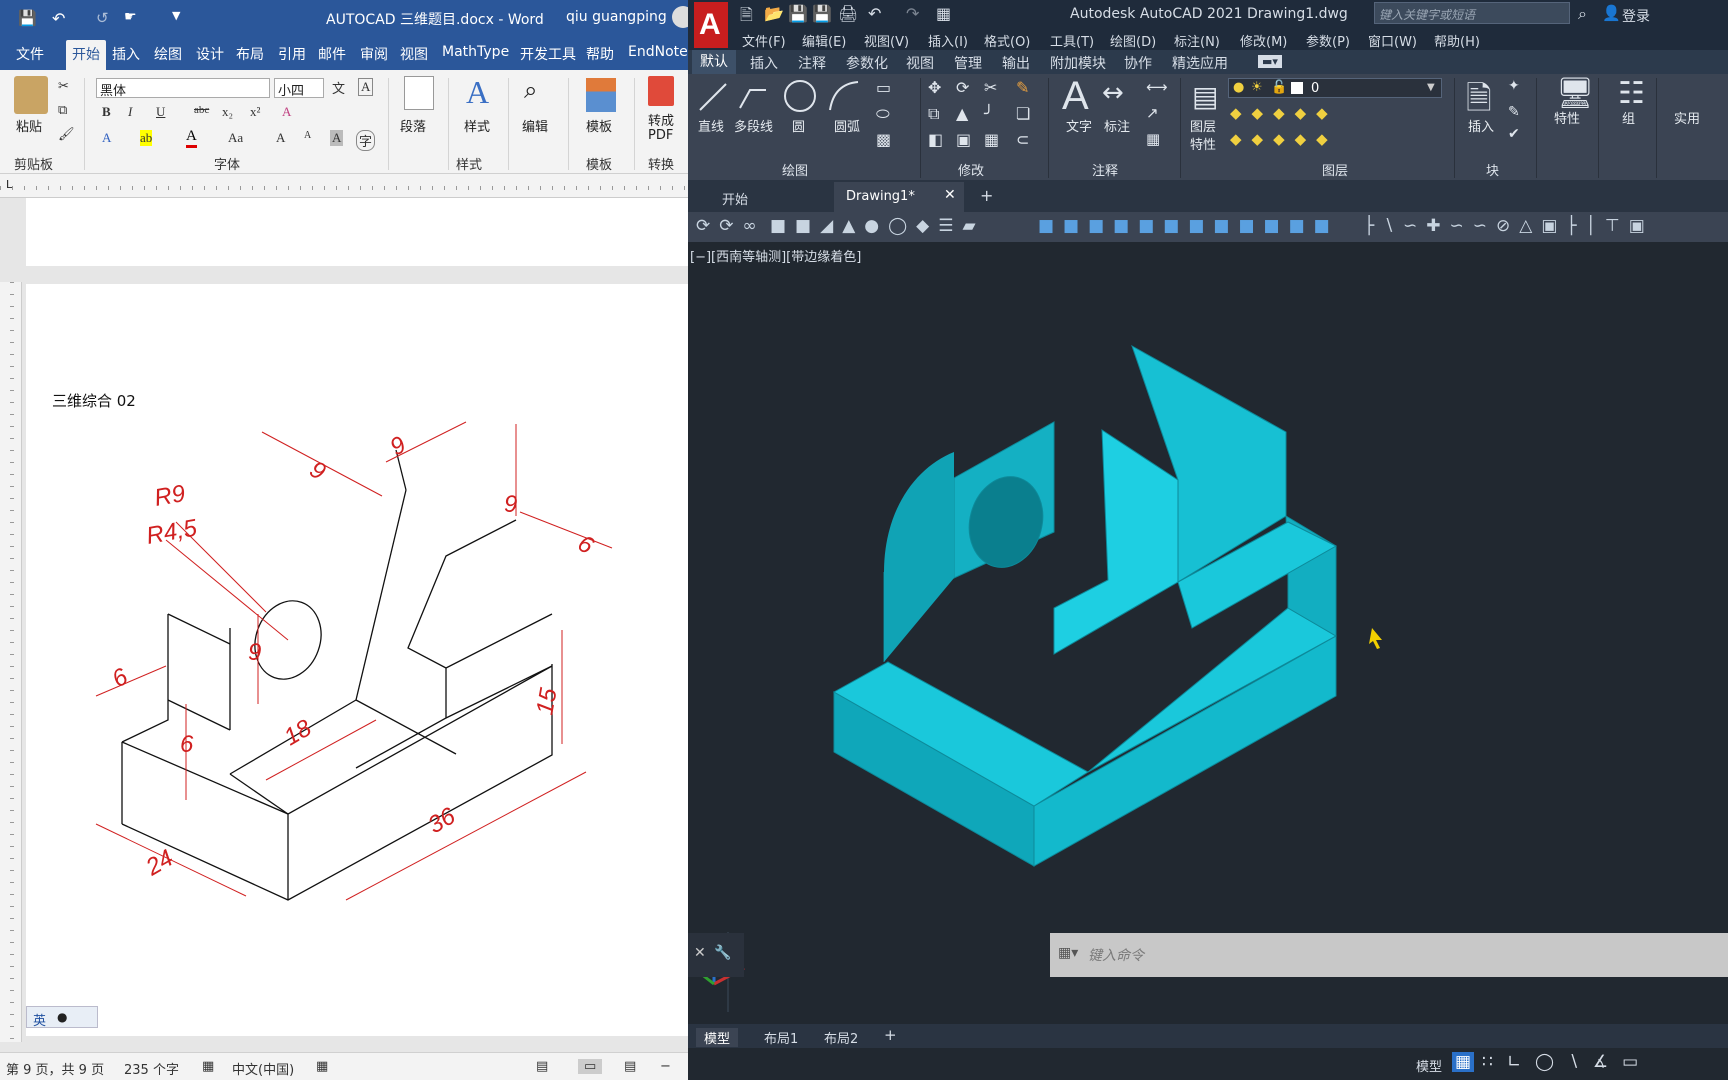 The height and width of the screenshot is (1080, 1728). What do you see at coordinates (530, 90) in the screenshot?
I see `find-icon: ⌕` at bounding box center [530, 90].